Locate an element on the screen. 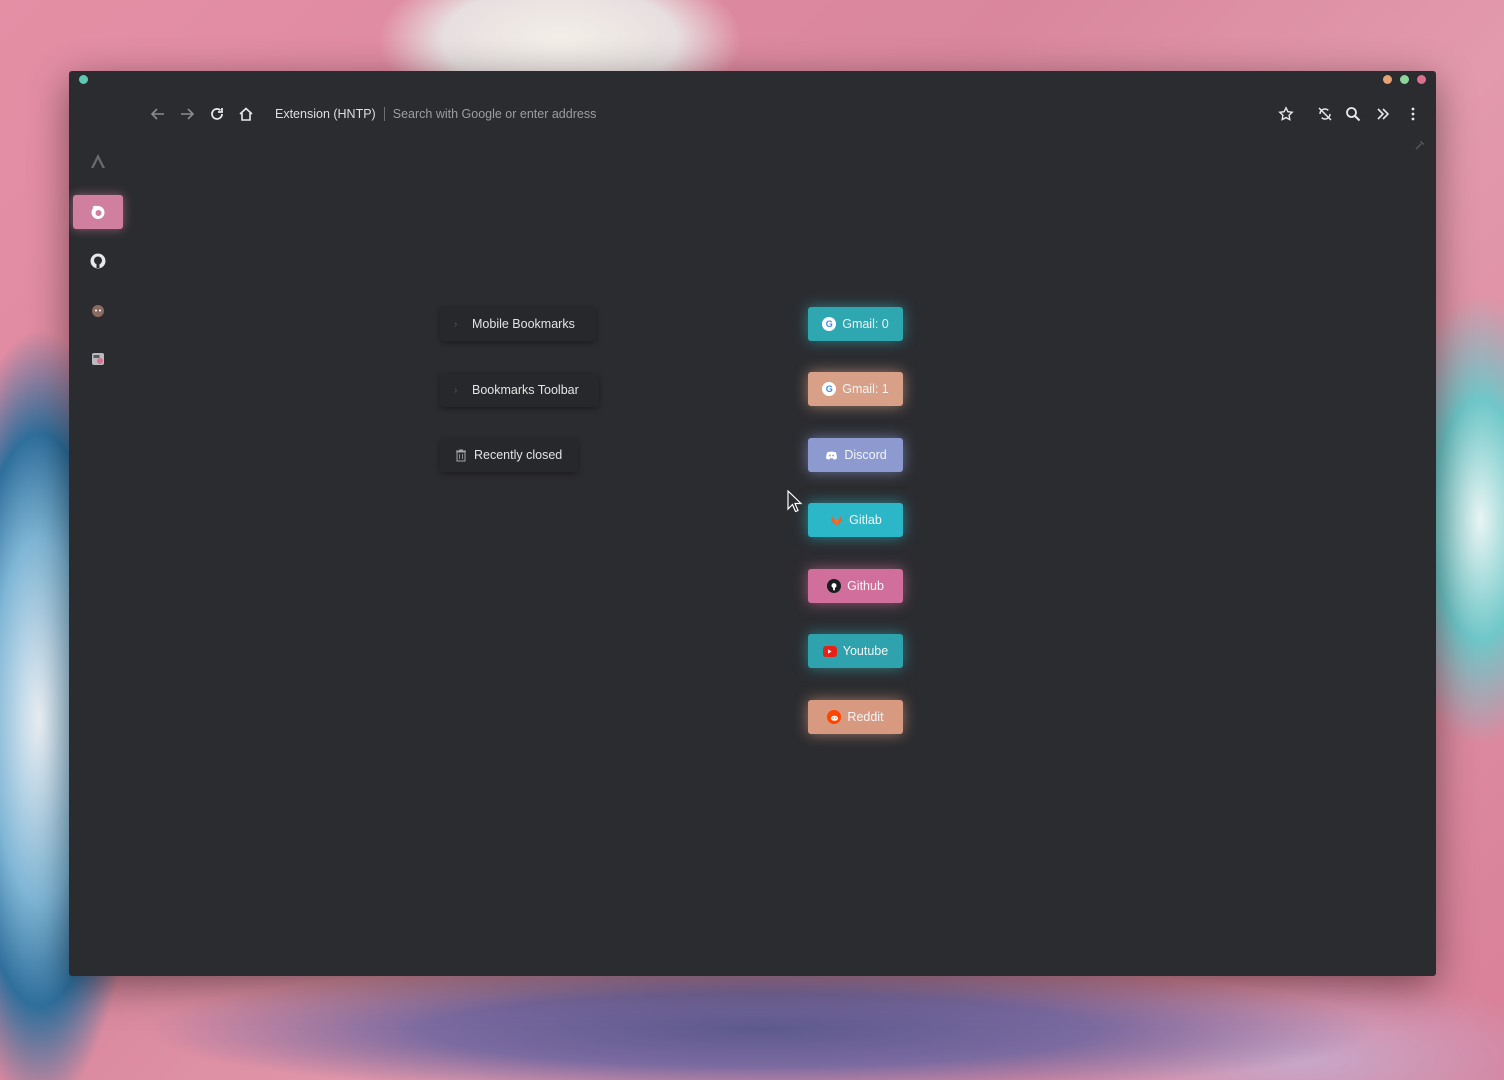 The image size is (1504, 1080). search-button is located at coordinates (1353, 114).